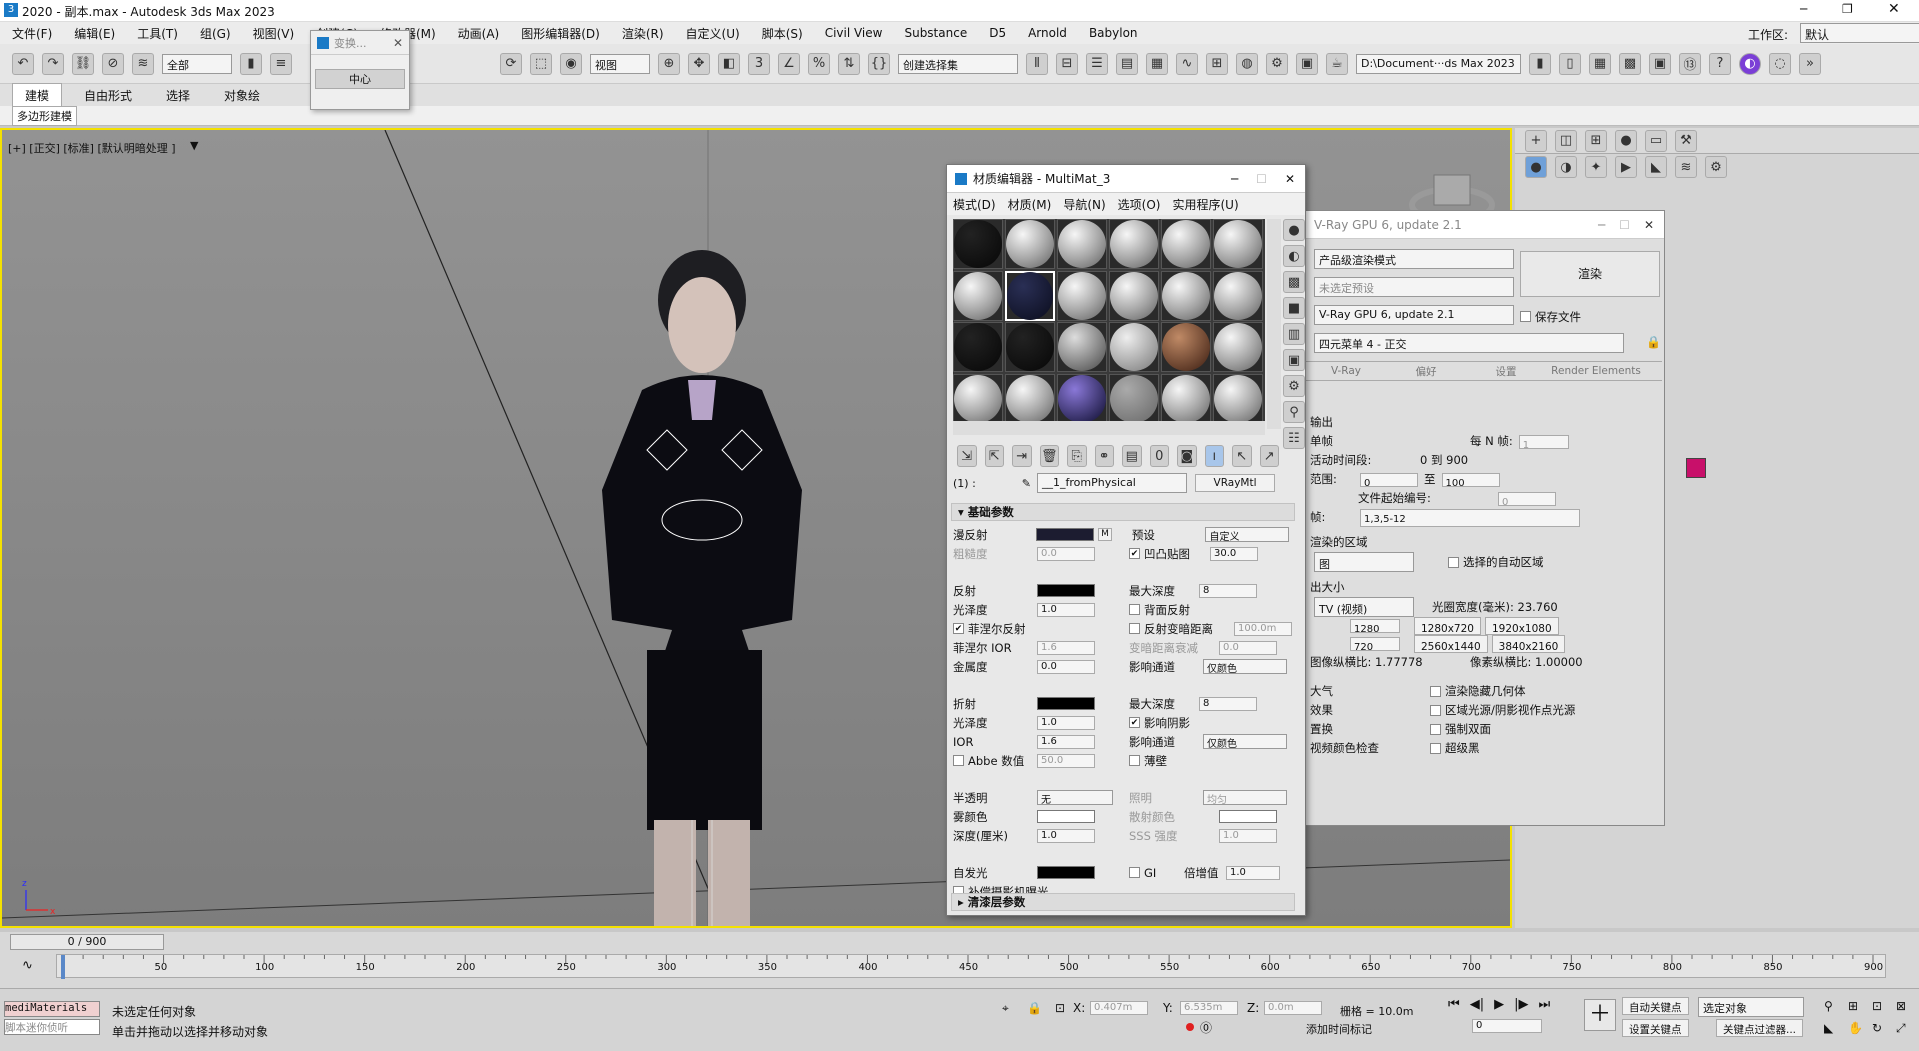  What do you see at coordinates (1159, 456) in the screenshot?
I see `material-id-icon: 0` at bounding box center [1159, 456].